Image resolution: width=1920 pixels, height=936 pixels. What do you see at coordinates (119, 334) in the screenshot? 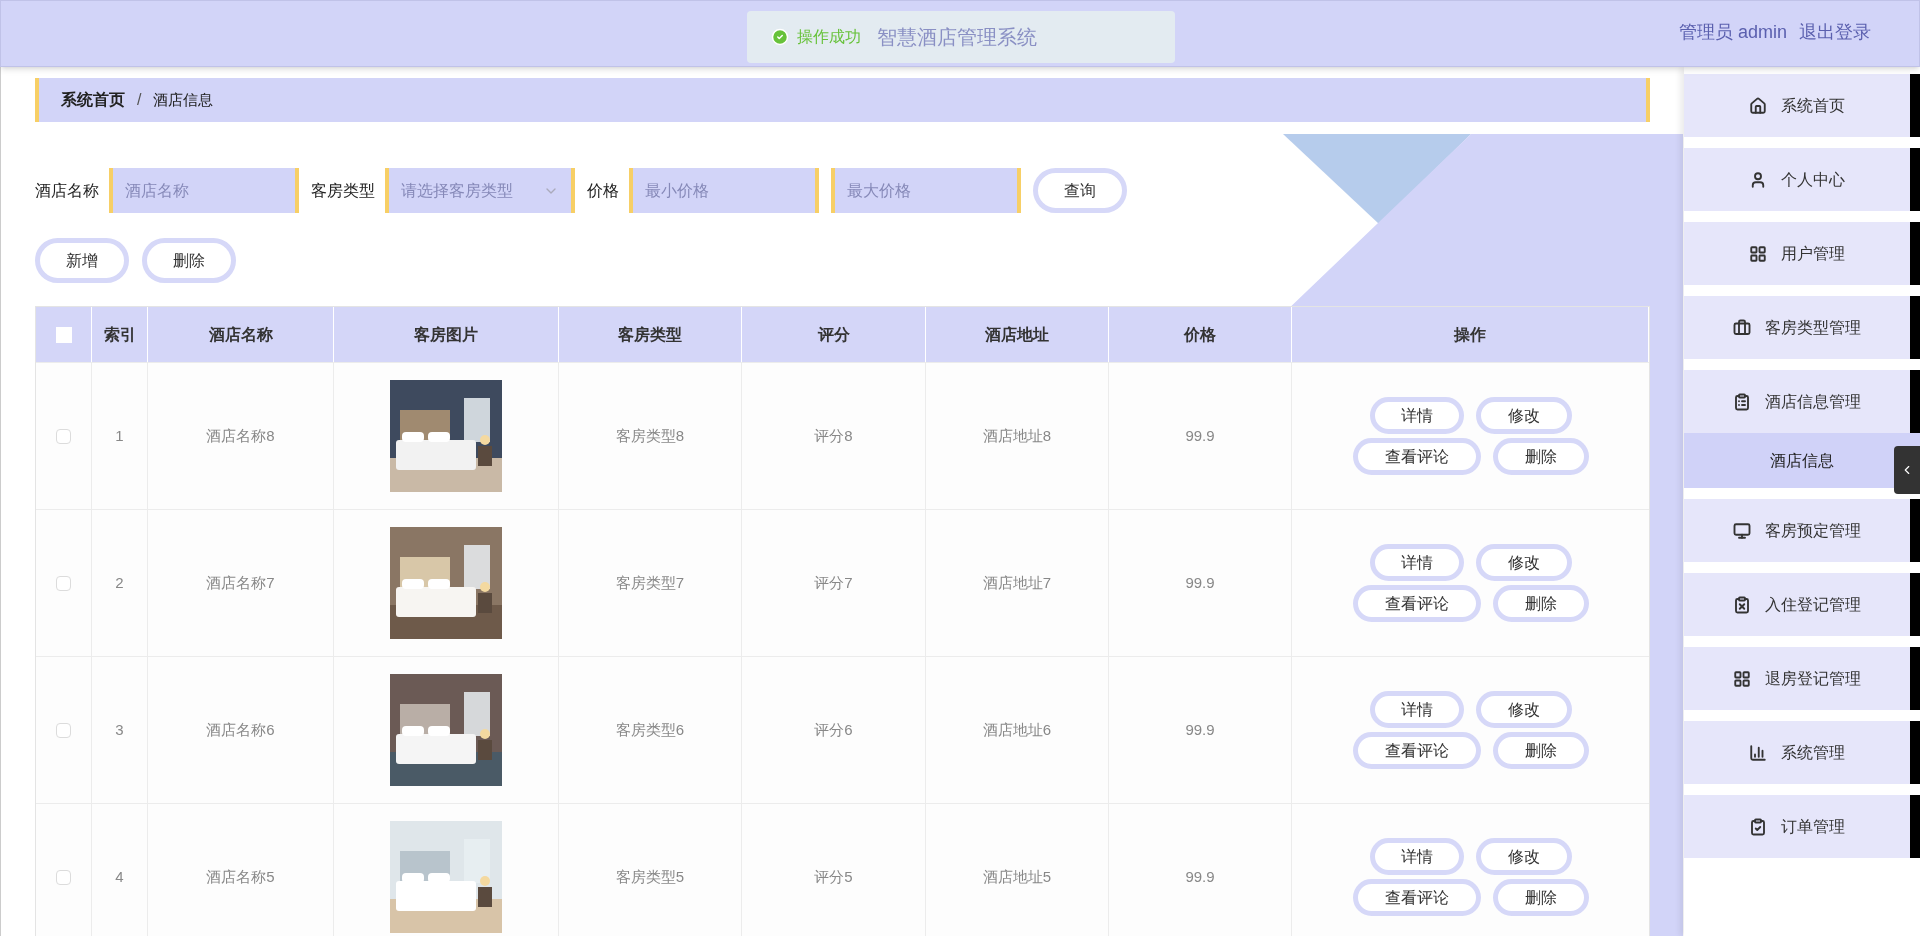
I see `column-header: 索引` at bounding box center [119, 334].